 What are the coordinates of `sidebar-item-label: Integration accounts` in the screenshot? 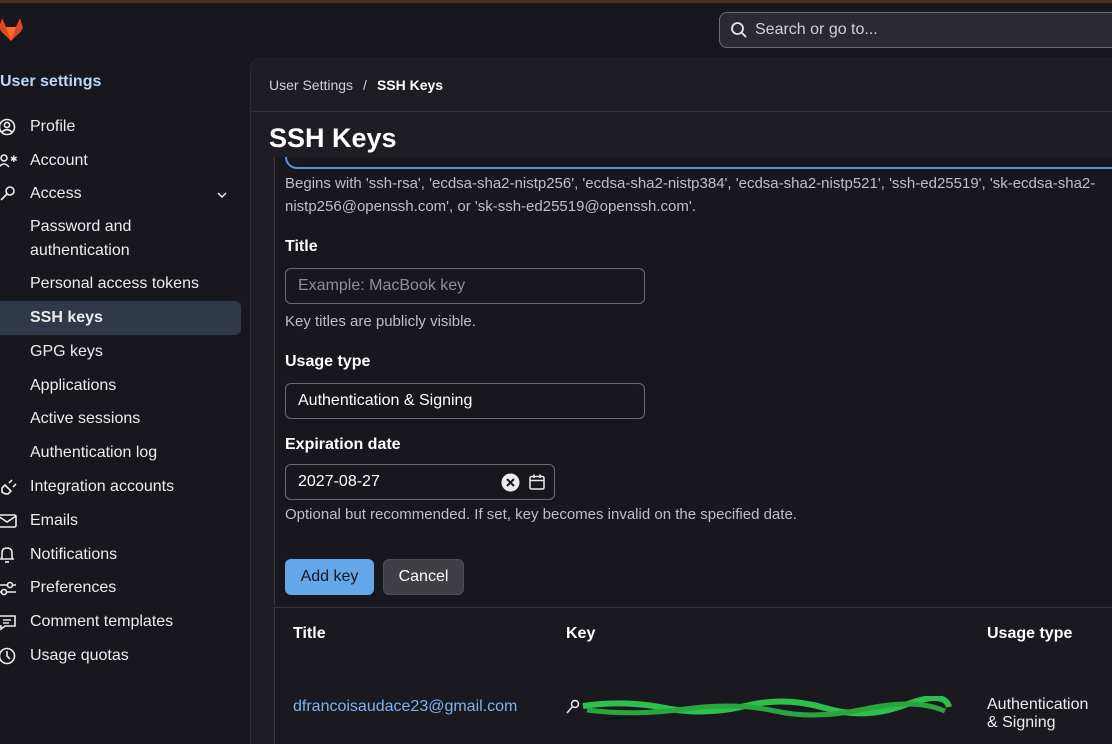 It's located at (102, 487).